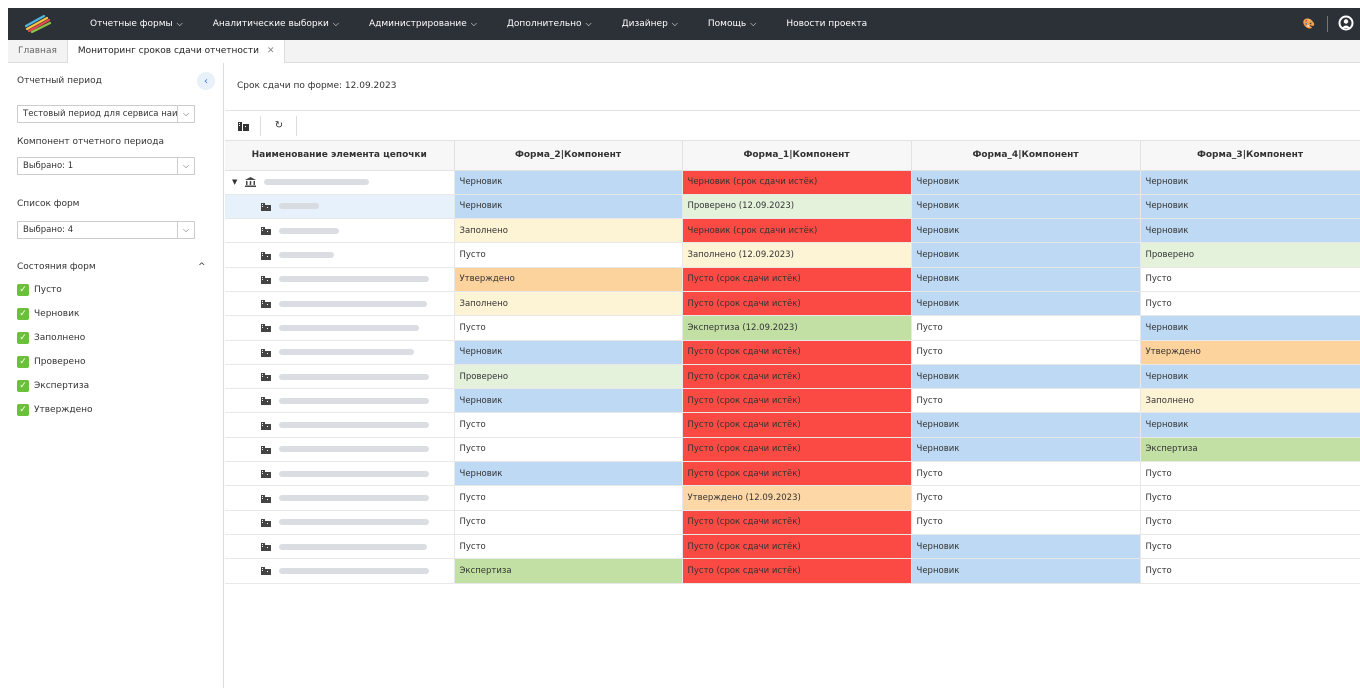  Describe the element at coordinates (1250, 352) in the screenshot. I see `status-cell: Утверждено` at that location.